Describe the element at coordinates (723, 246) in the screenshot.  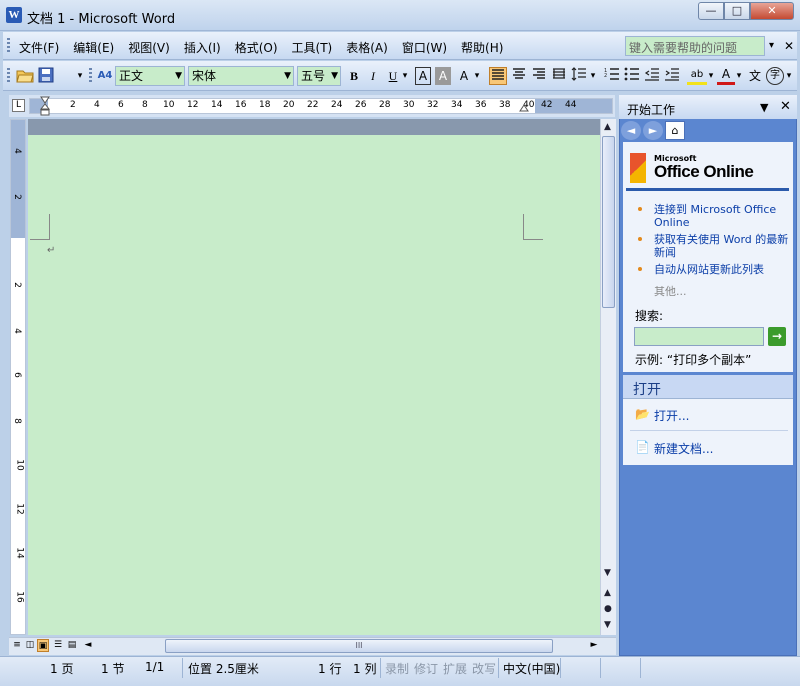
I see `link-latest-news: 获取有关使用 Word 的最新新闻` at that location.